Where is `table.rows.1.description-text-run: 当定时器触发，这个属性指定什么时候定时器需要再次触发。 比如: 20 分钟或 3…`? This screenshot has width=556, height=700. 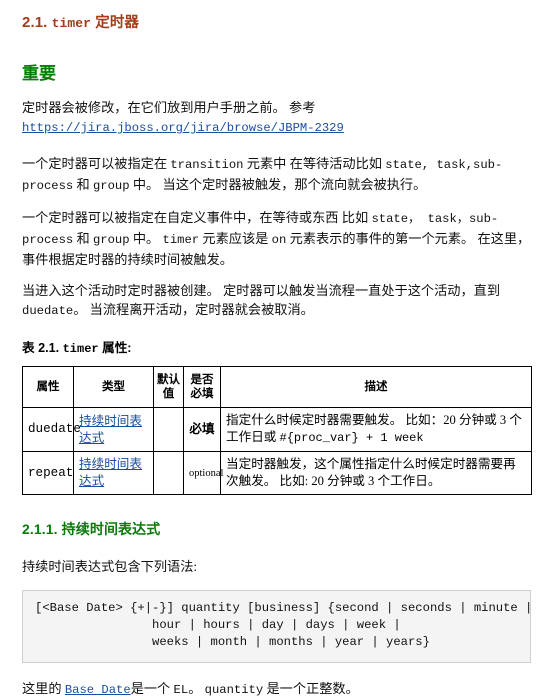
table.rows.1.description-text-run: 当定时器触发，这个属性指定什么时候定时器需要再次触发。 比如: 20 分钟或 3… is located at coordinates (371, 472).